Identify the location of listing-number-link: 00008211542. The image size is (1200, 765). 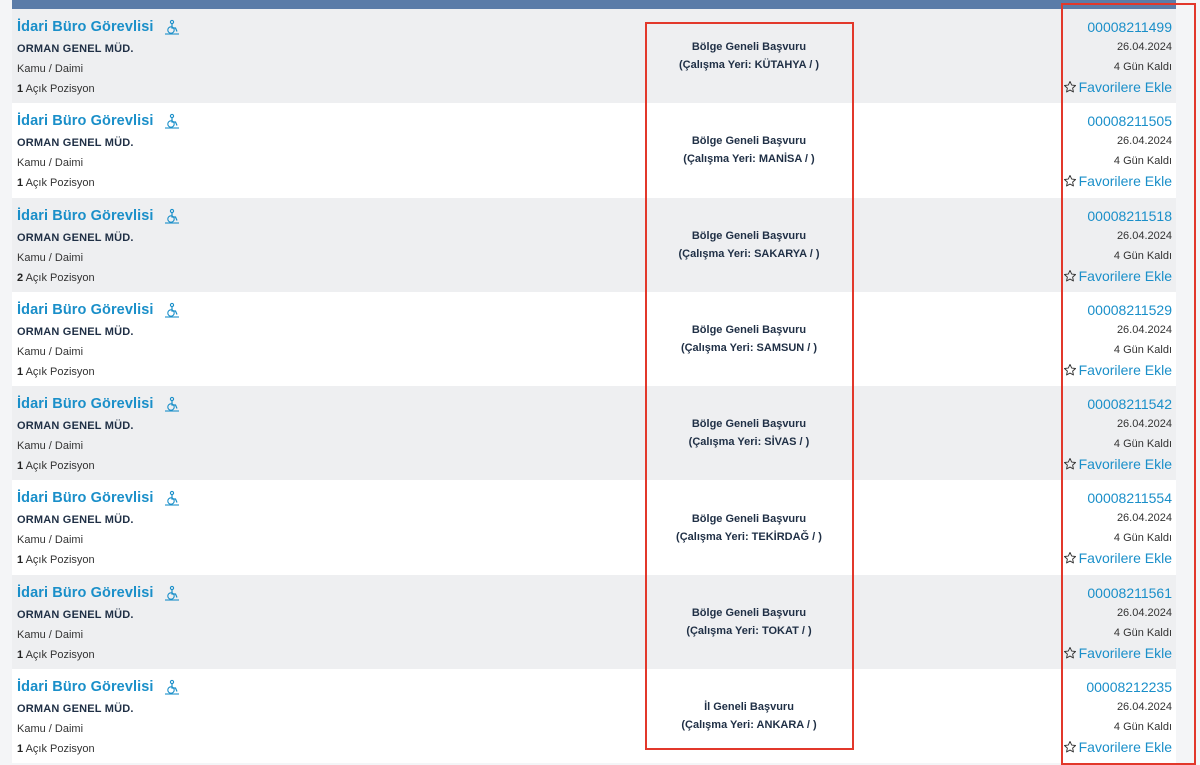
(1117, 404).